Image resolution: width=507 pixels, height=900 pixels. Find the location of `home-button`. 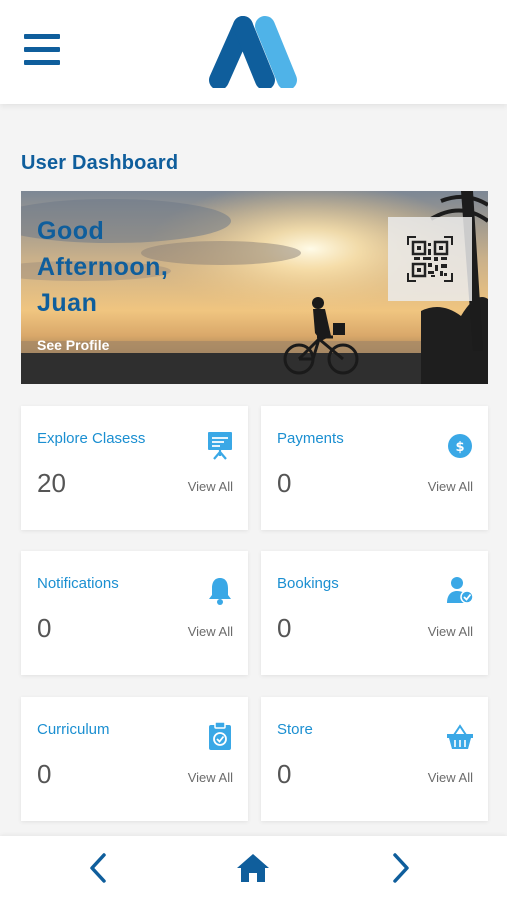

home-button is located at coordinates (253, 868).